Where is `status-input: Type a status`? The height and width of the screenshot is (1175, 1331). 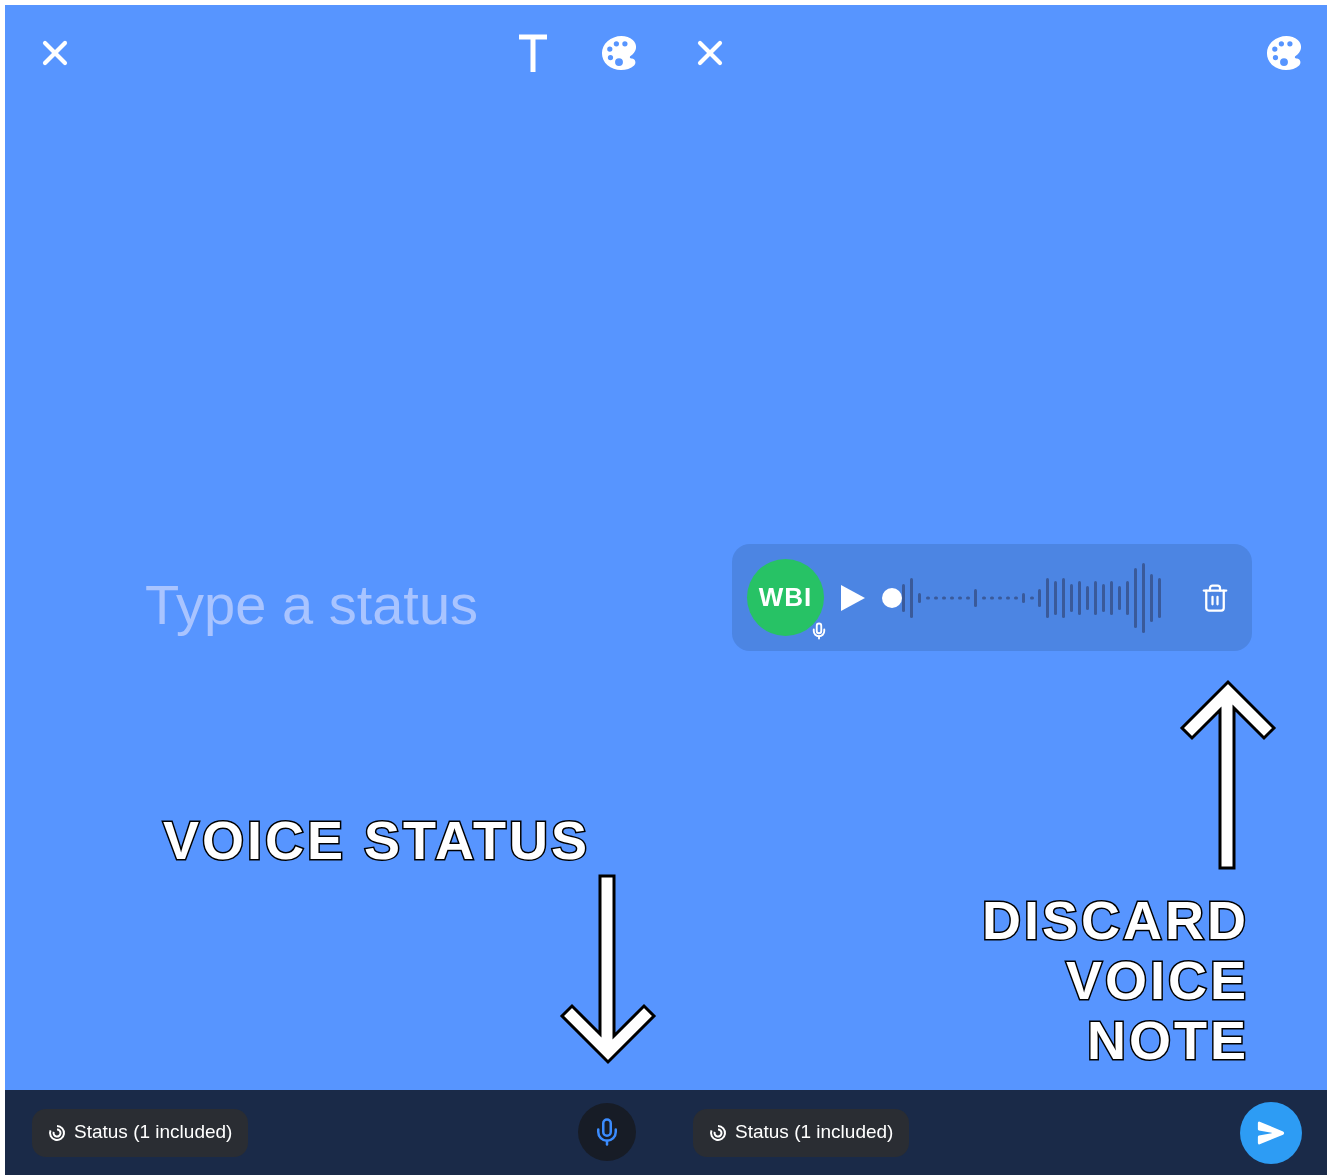
status-input: Type a status is located at coordinates (385, 605).